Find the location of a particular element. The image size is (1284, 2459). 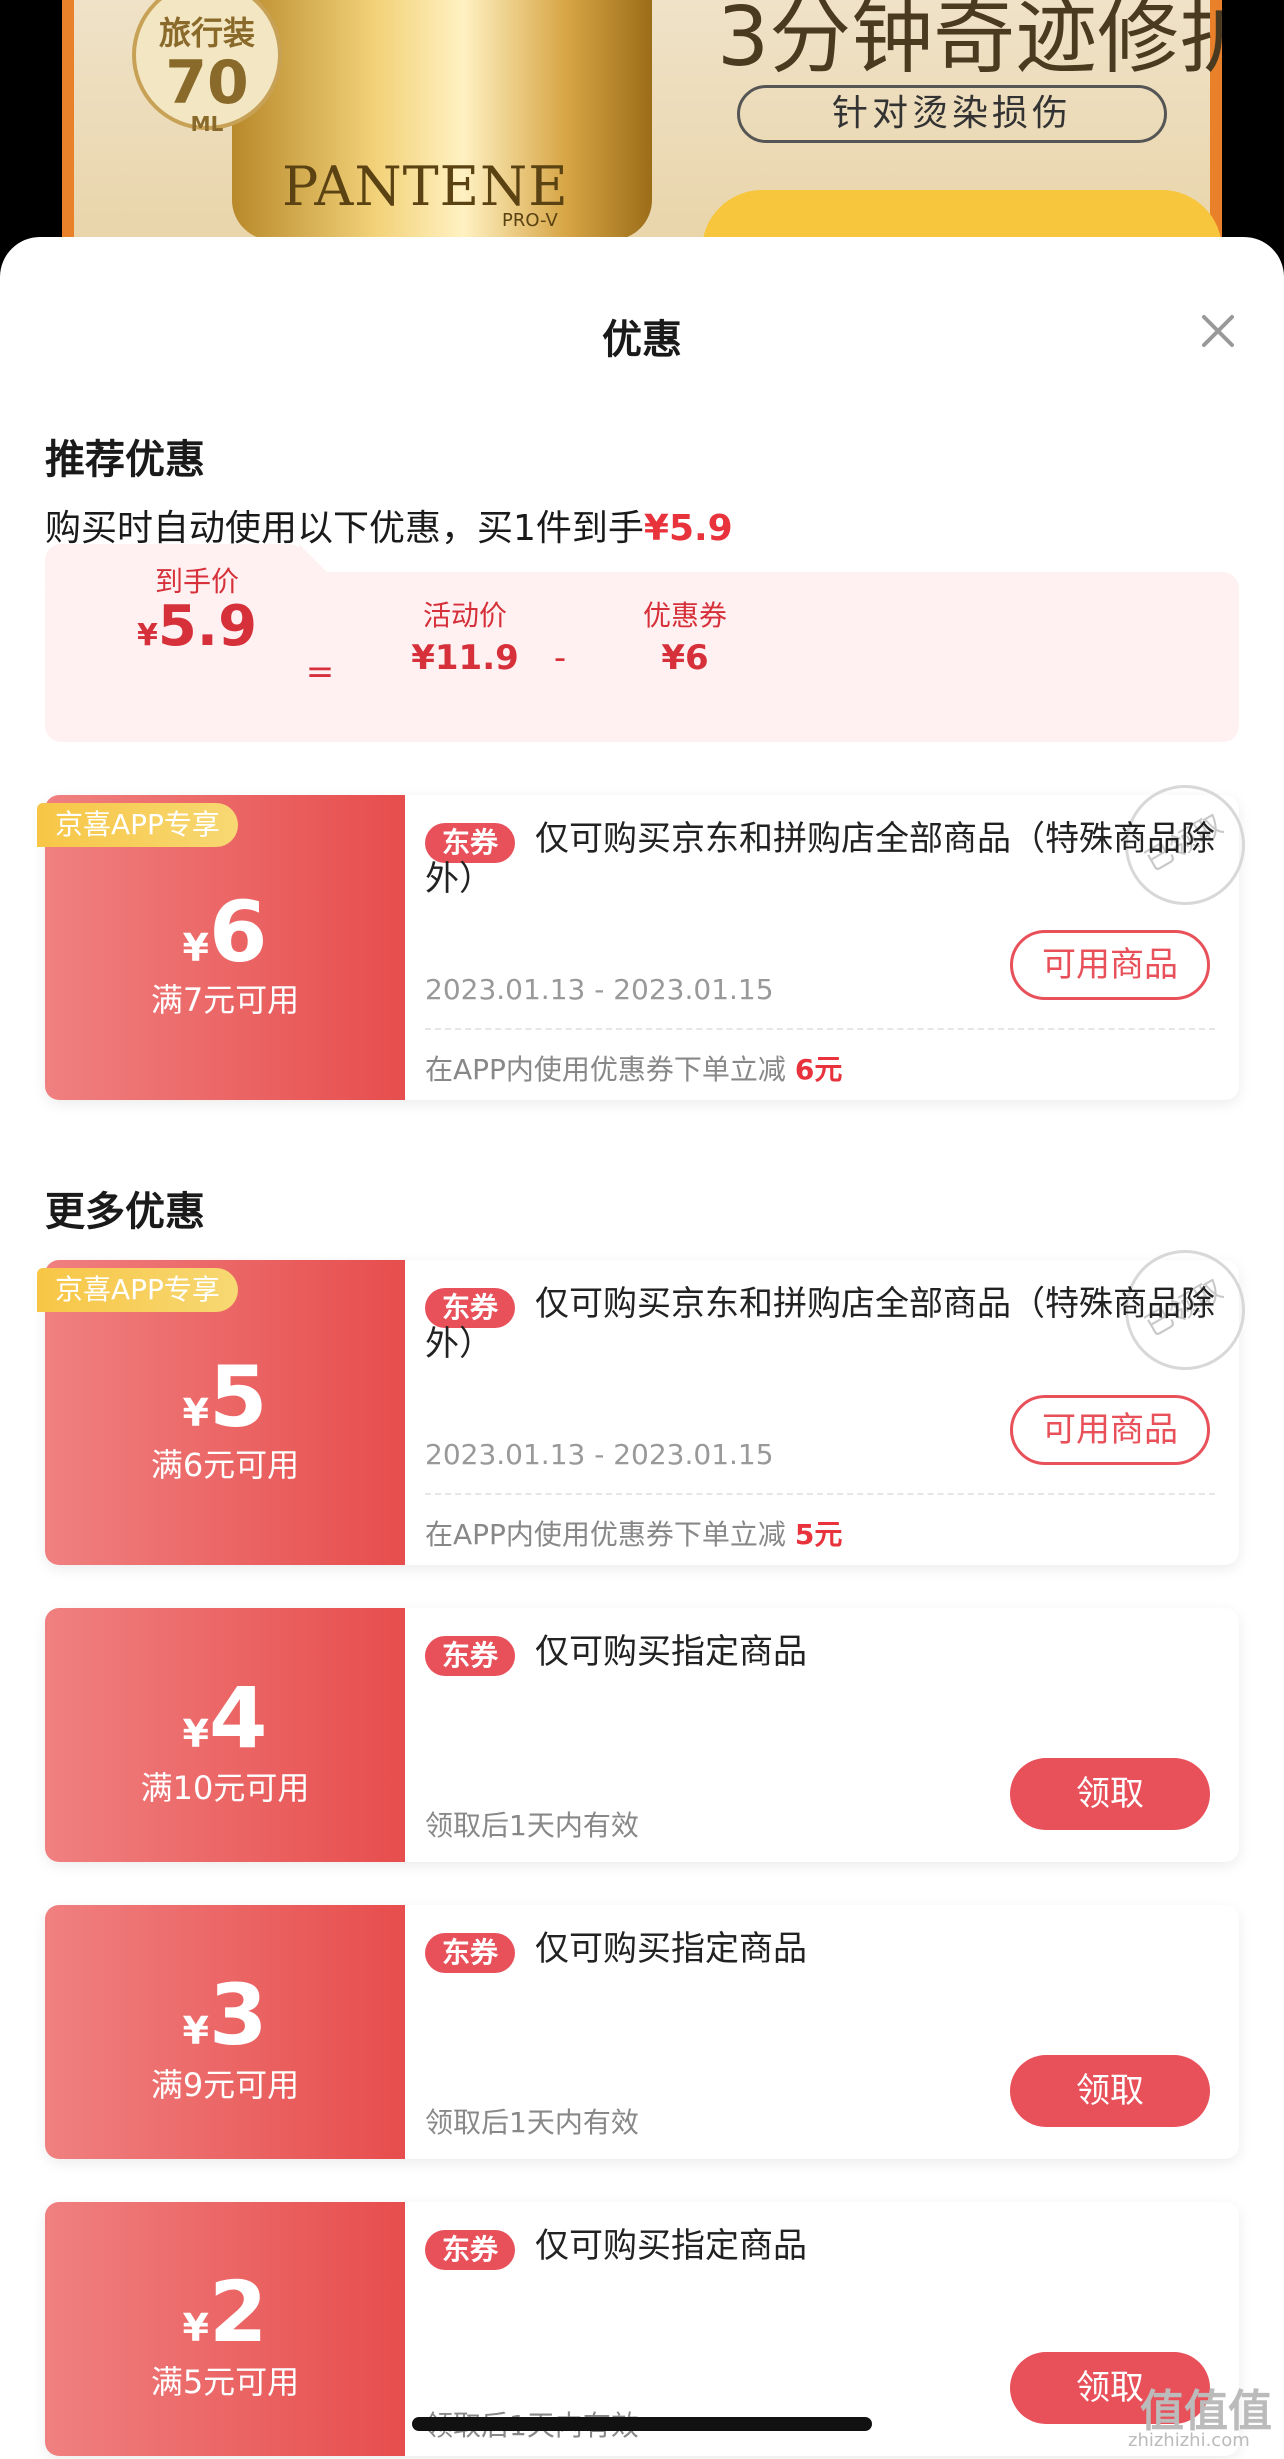

final-price-number: 5.9 is located at coordinates (207, 626).